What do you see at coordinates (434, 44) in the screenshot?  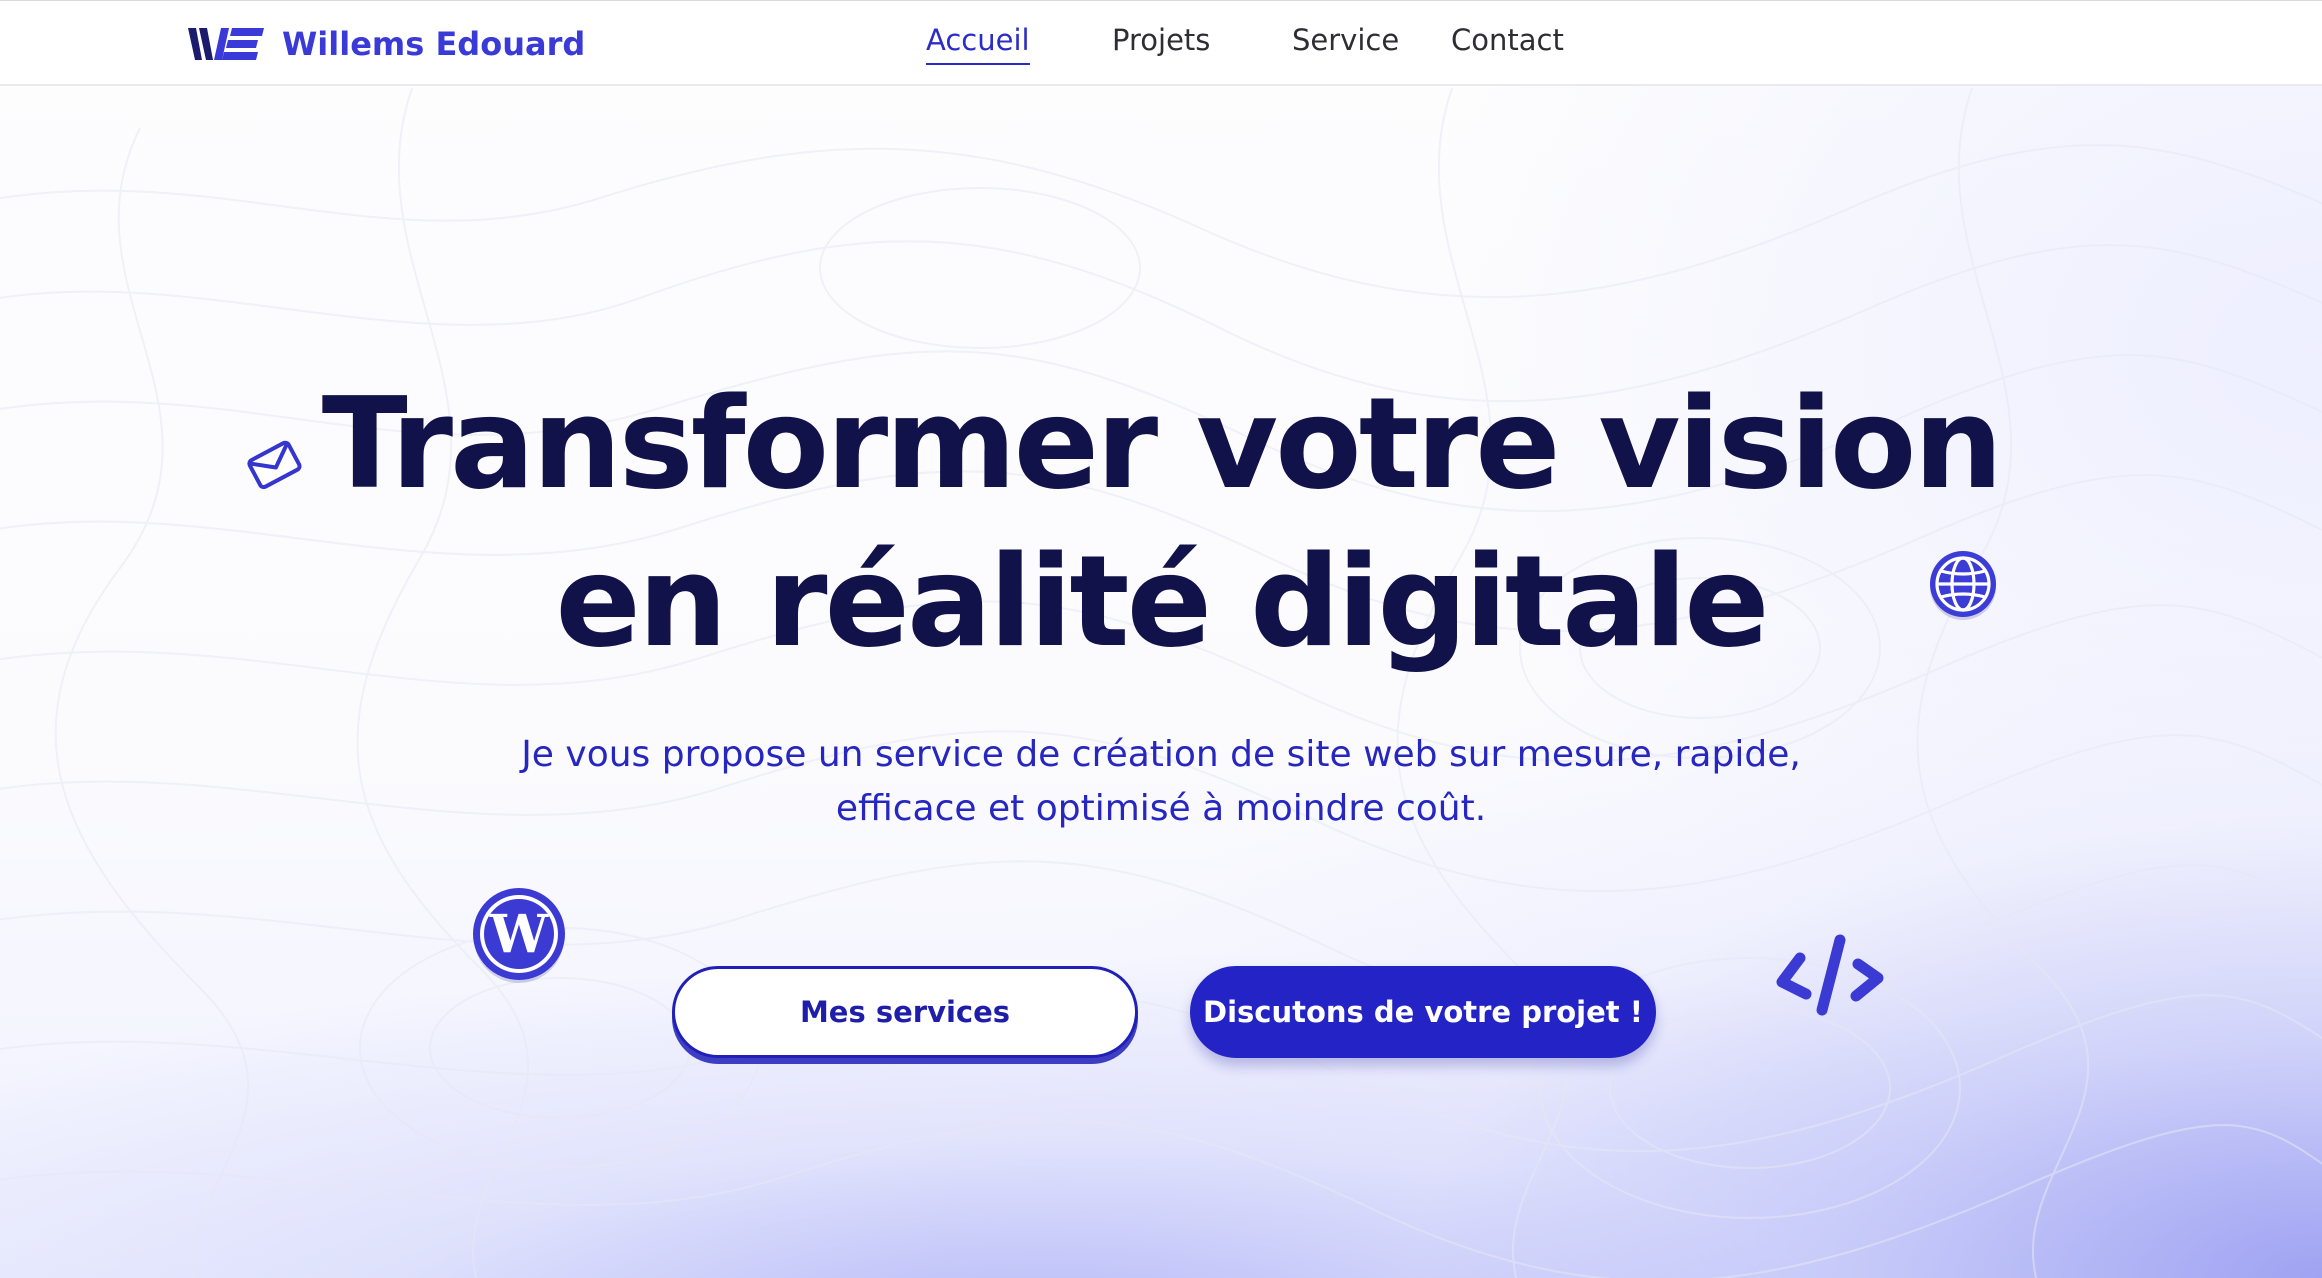 I see `brand-name: Willems Edouard` at bounding box center [434, 44].